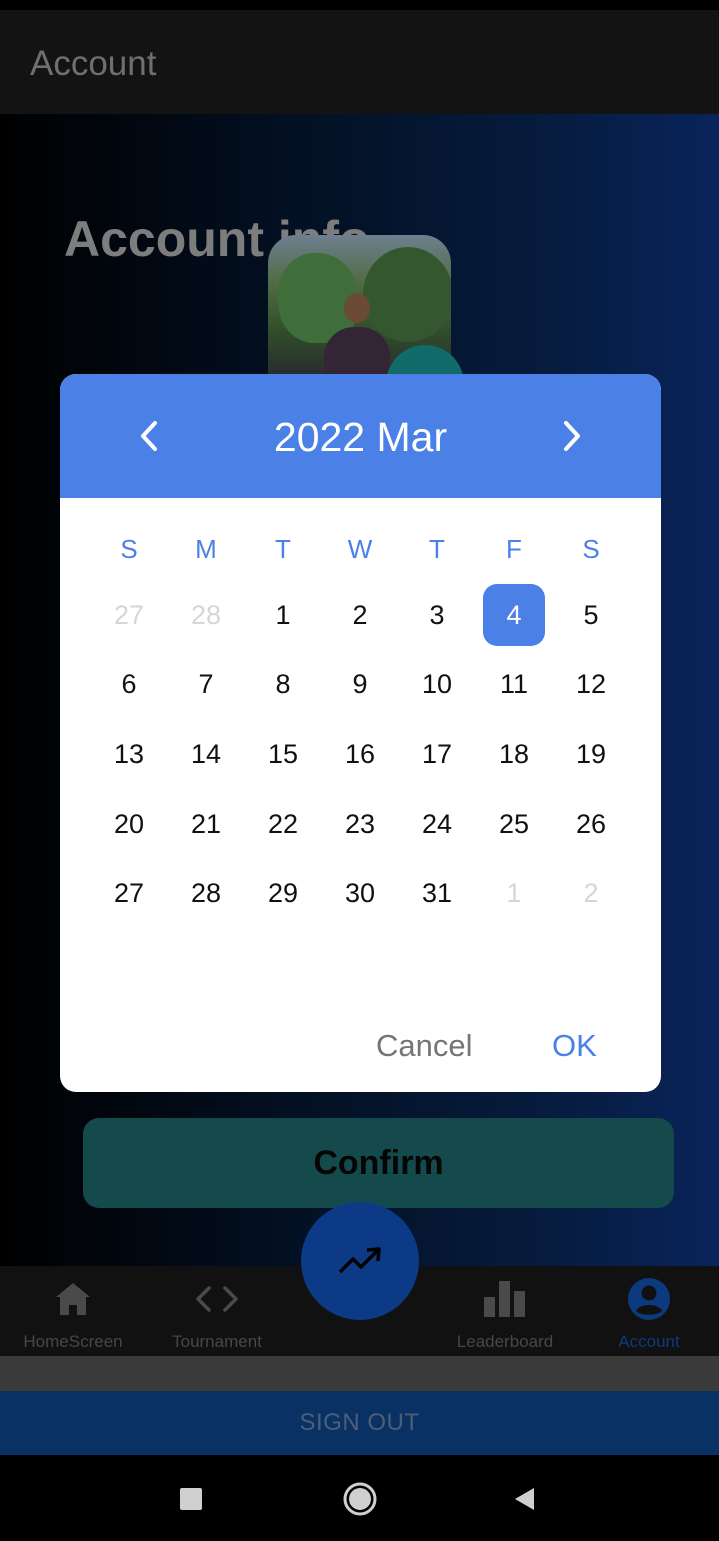  Describe the element at coordinates (360, 754) in the screenshot. I see `day-cell: 16` at that location.